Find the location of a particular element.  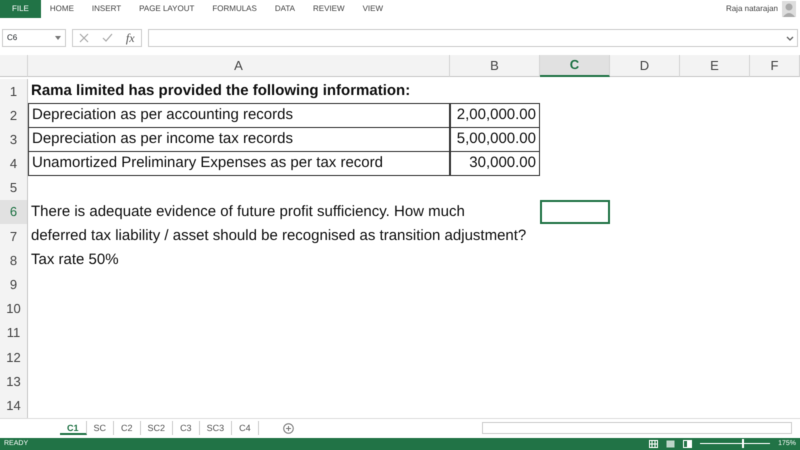

row-header: 4 is located at coordinates (14, 164).